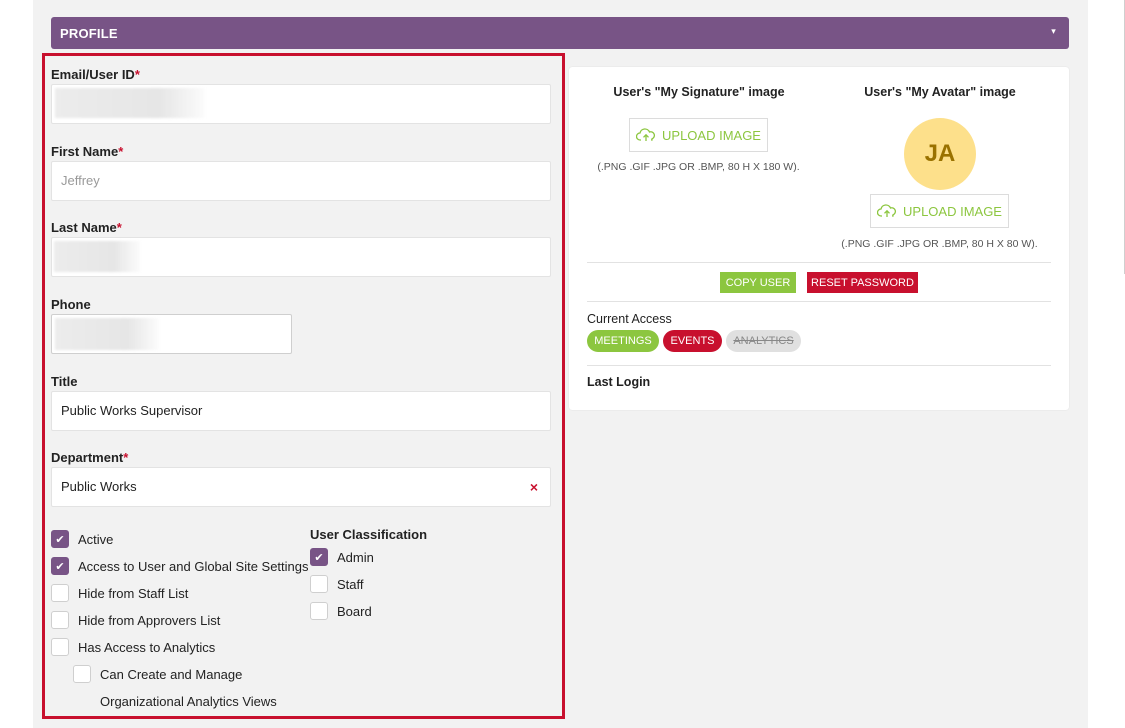  Describe the element at coordinates (119, 593) in the screenshot. I see `checkbox-hide-staff: Hide from Staff List` at that location.